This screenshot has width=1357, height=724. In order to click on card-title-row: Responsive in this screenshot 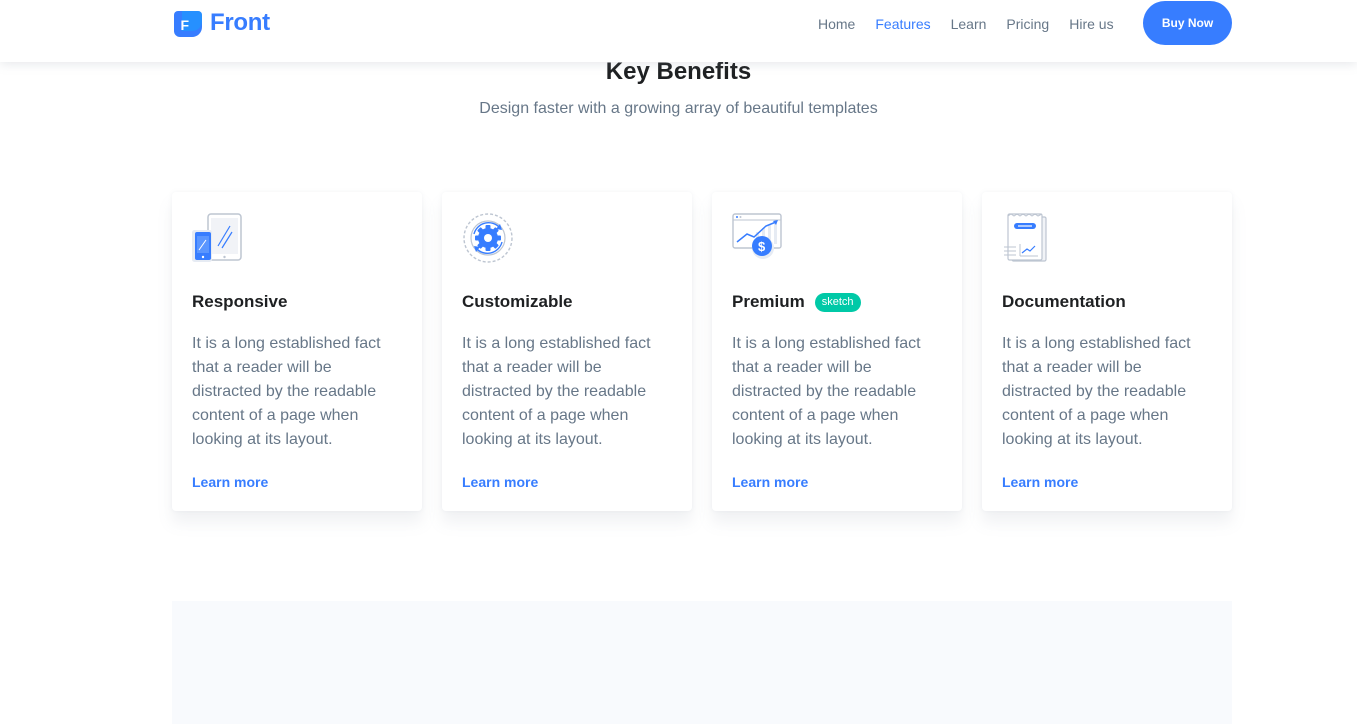, I will do `click(239, 302)`.